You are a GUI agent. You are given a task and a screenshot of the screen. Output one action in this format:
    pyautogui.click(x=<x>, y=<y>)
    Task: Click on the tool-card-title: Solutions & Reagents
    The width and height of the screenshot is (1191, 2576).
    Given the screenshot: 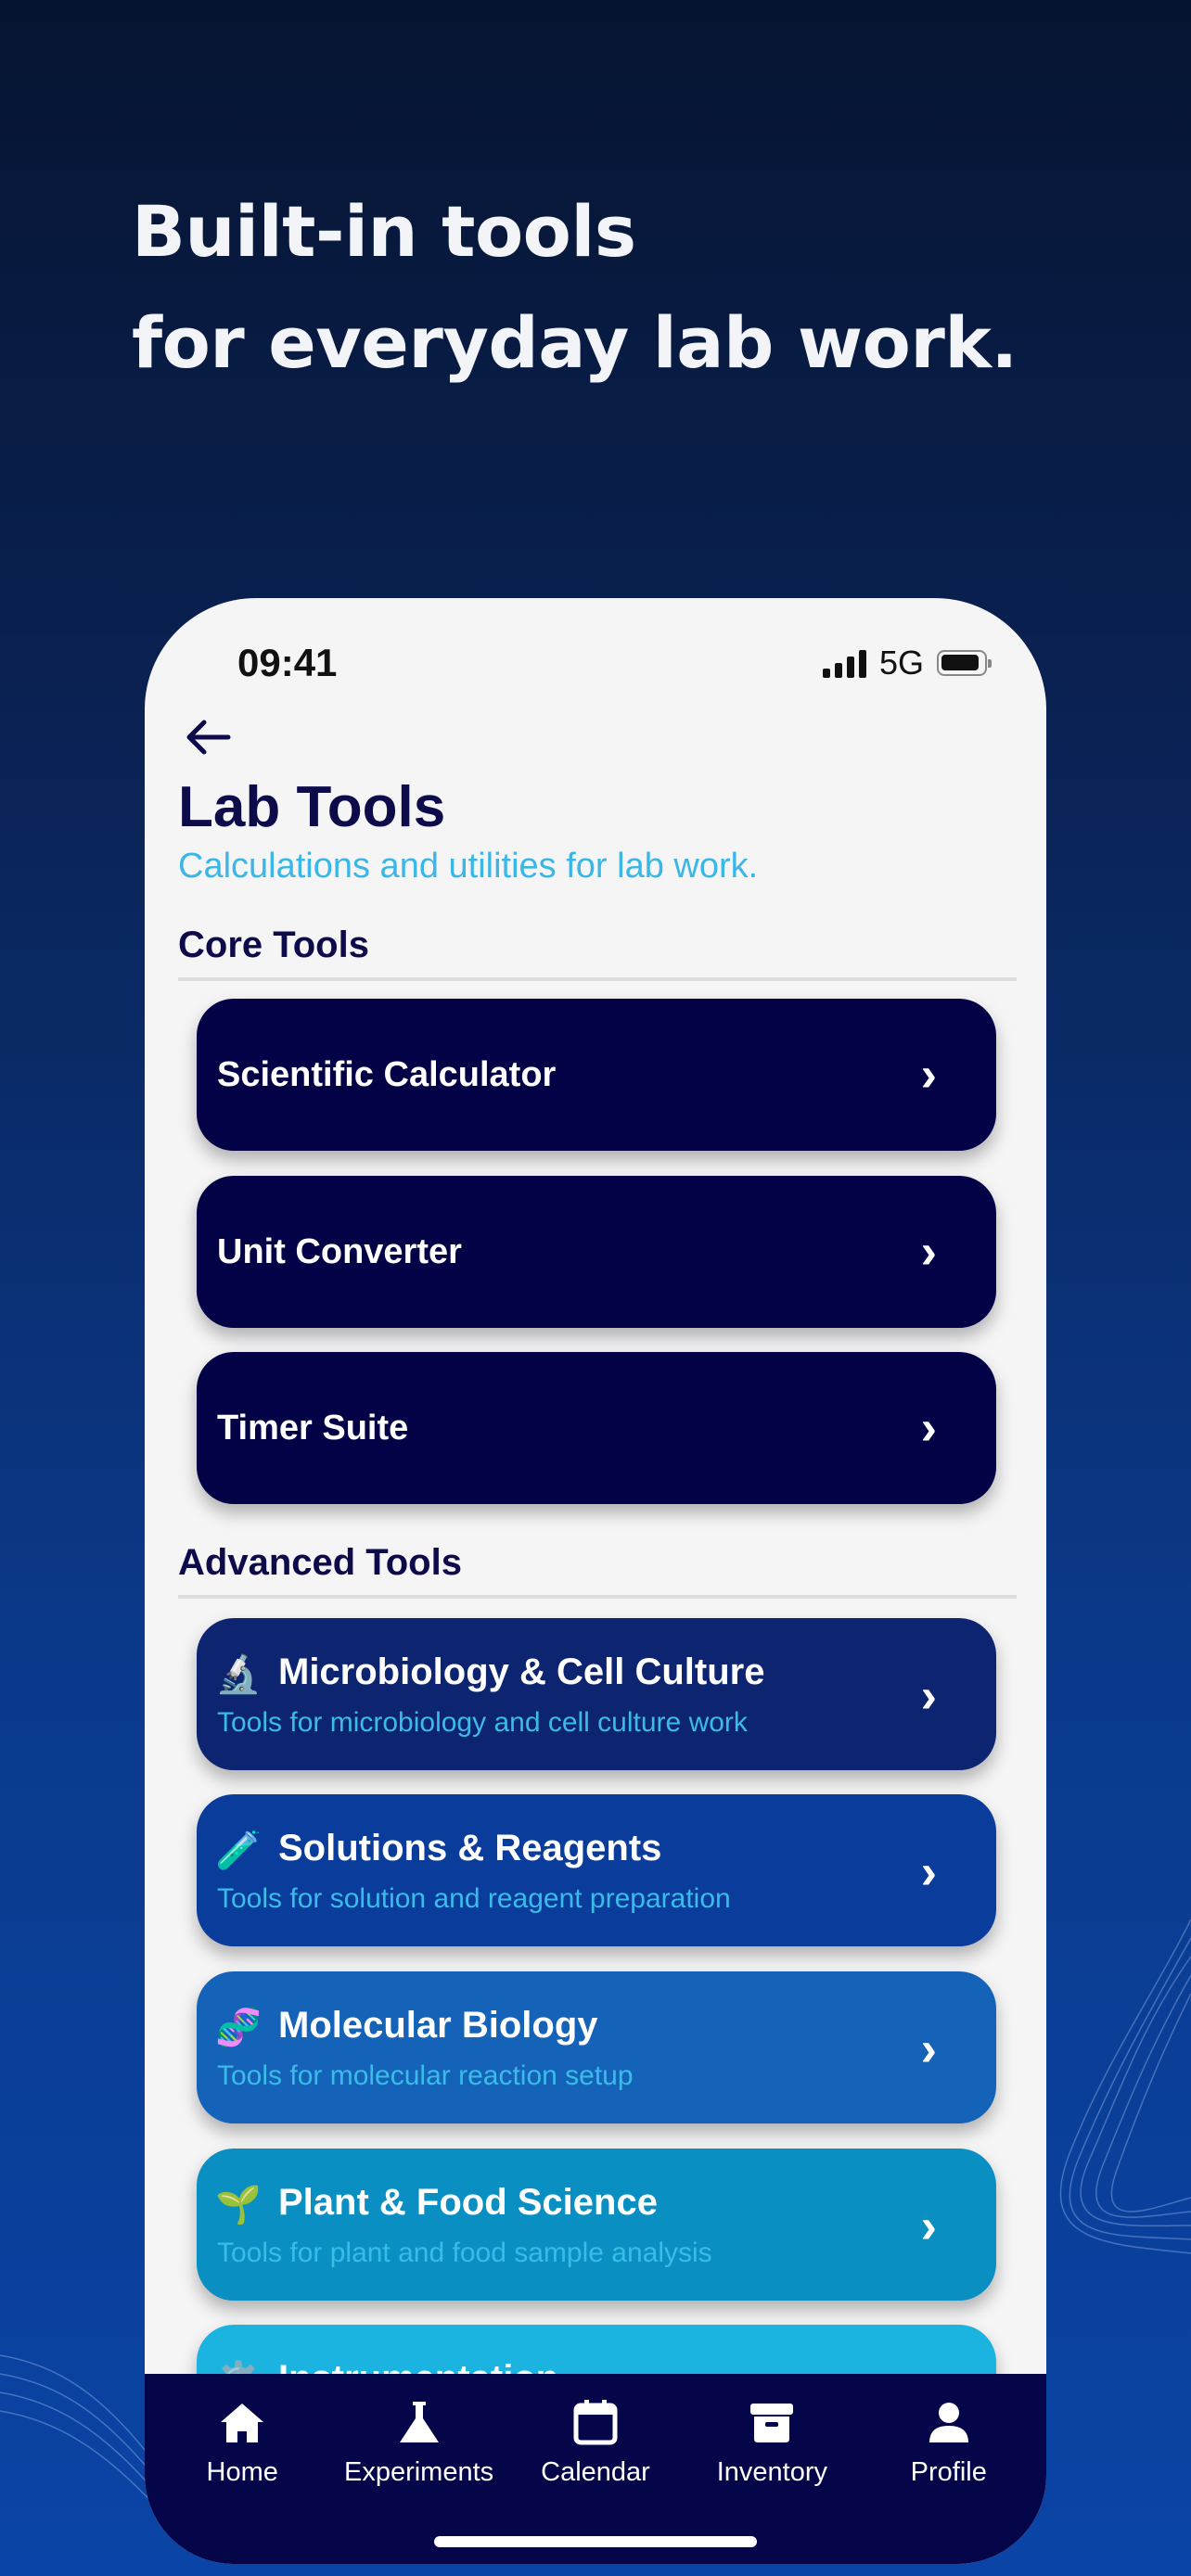 What is the action you would take?
    pyautogui.click(x=470, y=1848)
    